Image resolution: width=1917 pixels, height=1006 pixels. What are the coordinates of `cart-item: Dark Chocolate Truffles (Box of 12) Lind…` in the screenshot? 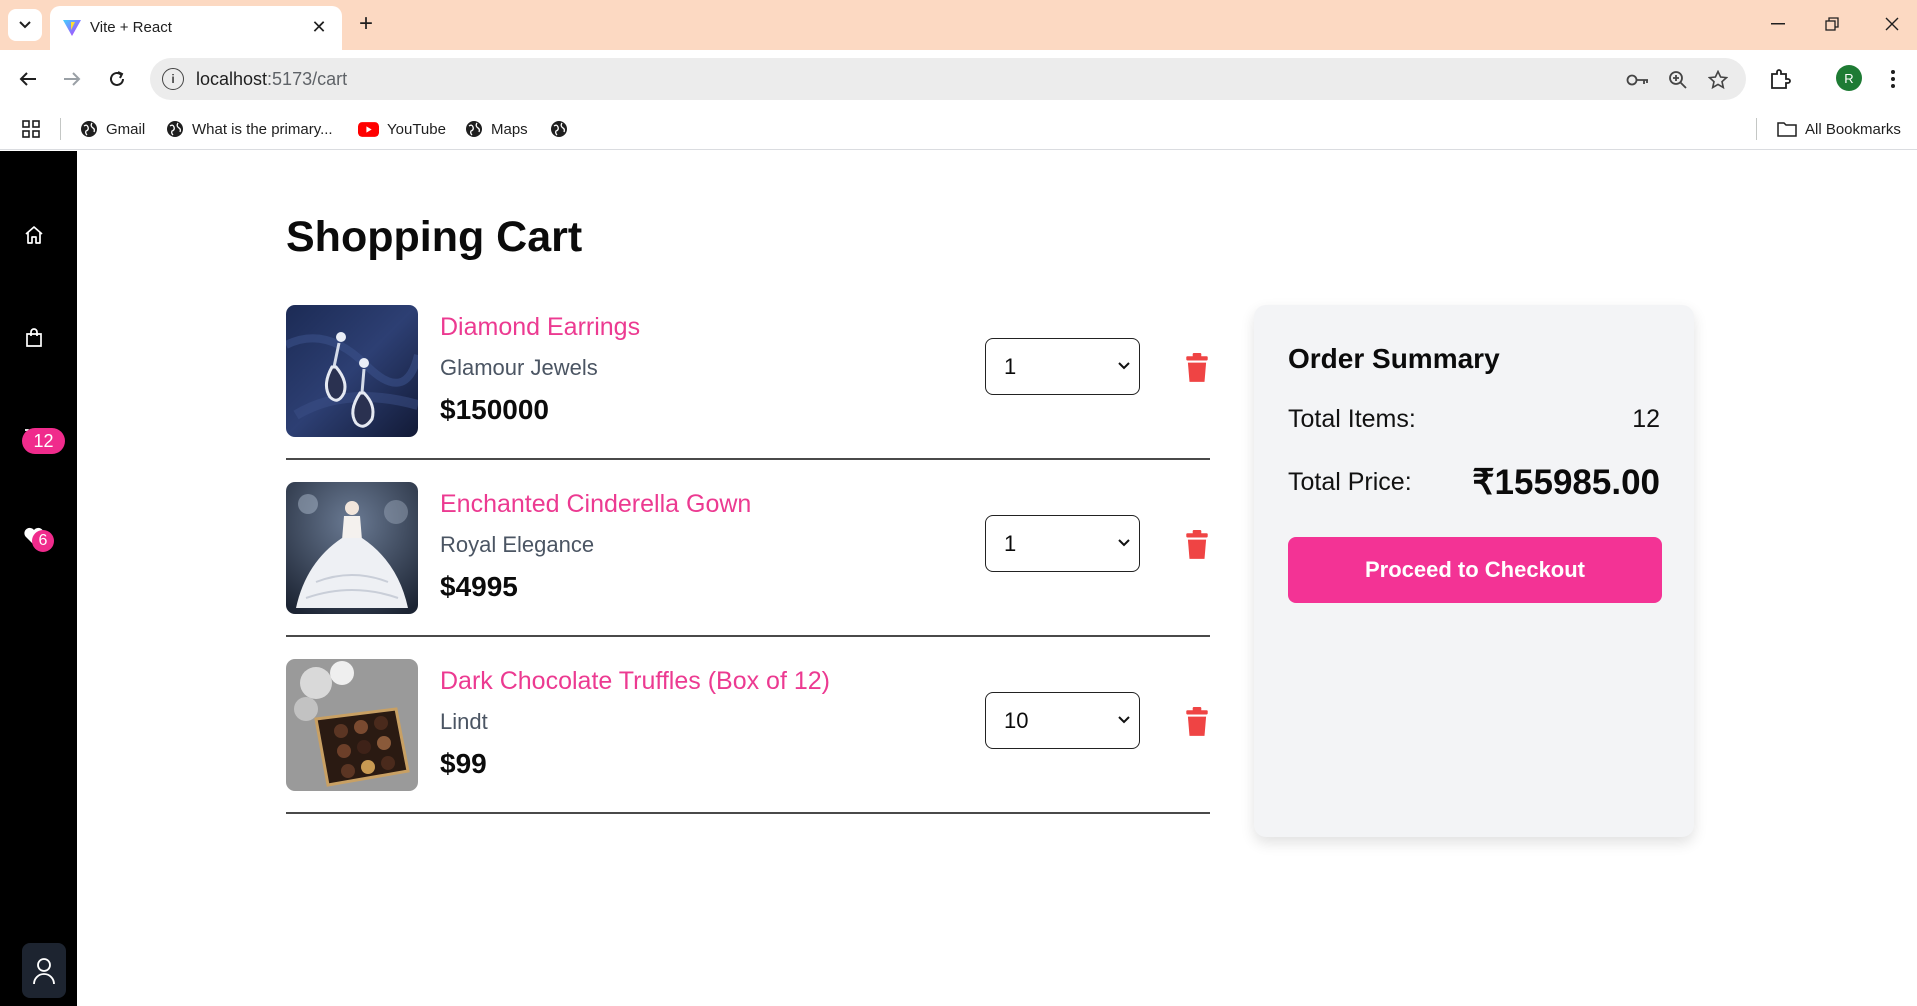 It's located at (748, 725).